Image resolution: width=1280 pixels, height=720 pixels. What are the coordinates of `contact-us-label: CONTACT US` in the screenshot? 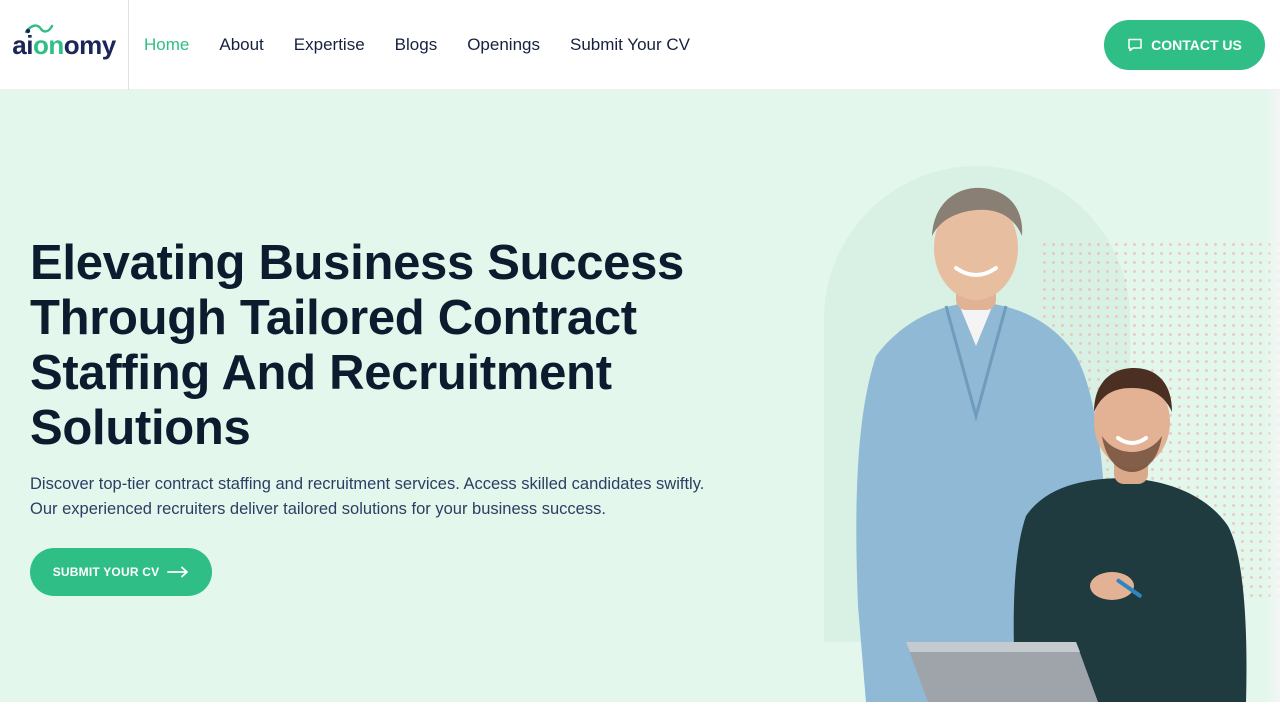 It's located at (1196, 45).